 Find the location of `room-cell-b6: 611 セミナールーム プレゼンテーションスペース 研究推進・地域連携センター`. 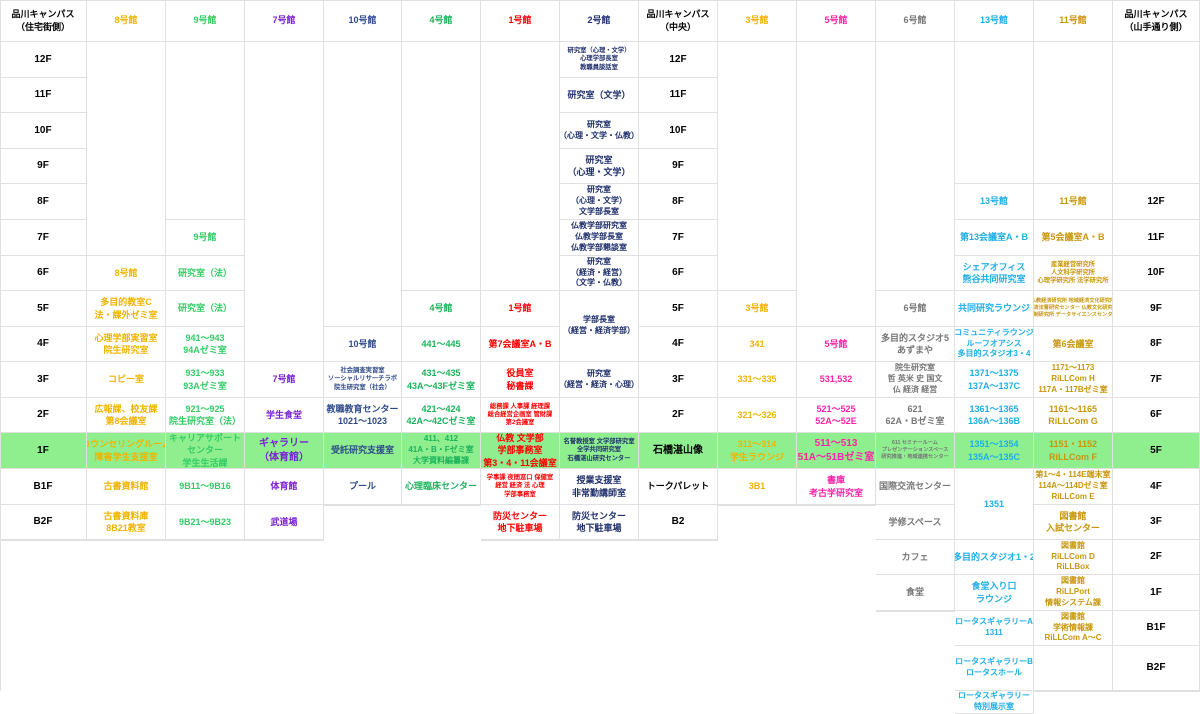

room-cell-b6: 611 セミナールーム プレゼンテーションスペース 研究推進・地域連携センター is located at coordinates (915, 451).